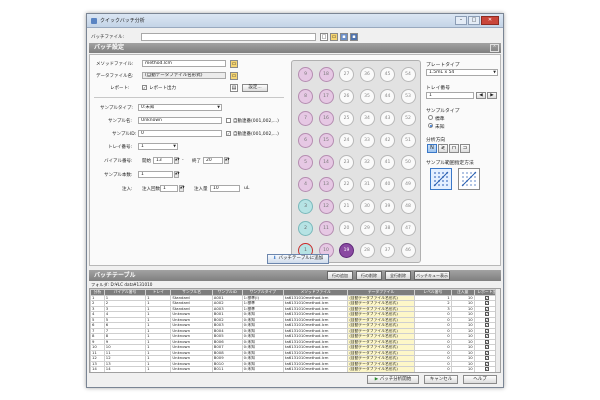 This screenshot has height=400, width=600. Describe the element at coordinates (180, 107) in the screenshot. I see `sample-type-select: 0:未知` at that location.